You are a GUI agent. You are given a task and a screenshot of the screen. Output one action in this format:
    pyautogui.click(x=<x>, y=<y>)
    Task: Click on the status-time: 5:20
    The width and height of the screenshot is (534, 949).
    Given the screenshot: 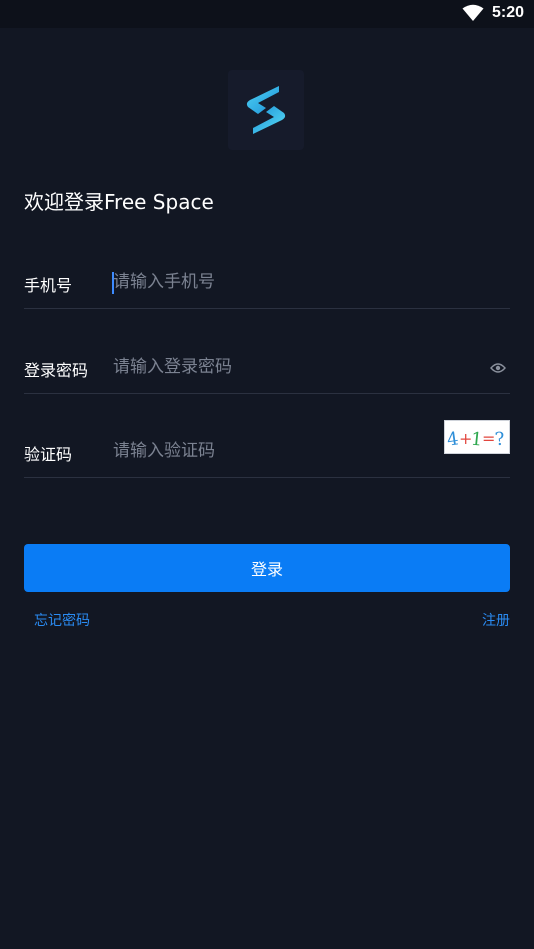 What is the action you would take?
    pyautogui.click(x=507, y=12)
    